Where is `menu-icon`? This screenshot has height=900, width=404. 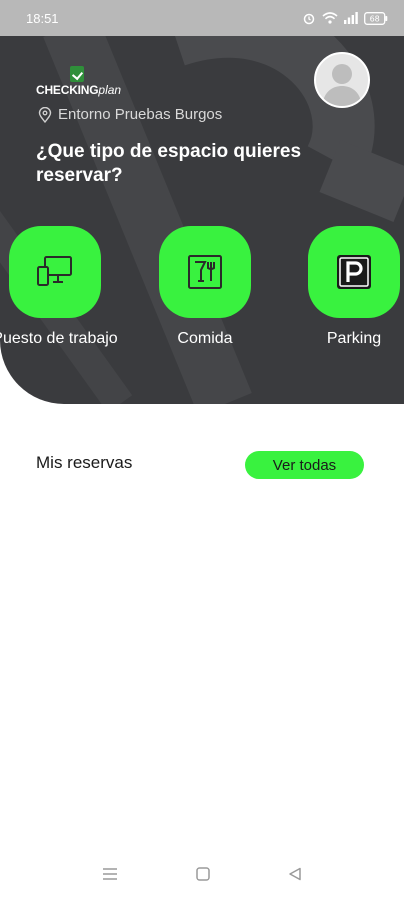
menu-icon is located at coordinates (110, 874).